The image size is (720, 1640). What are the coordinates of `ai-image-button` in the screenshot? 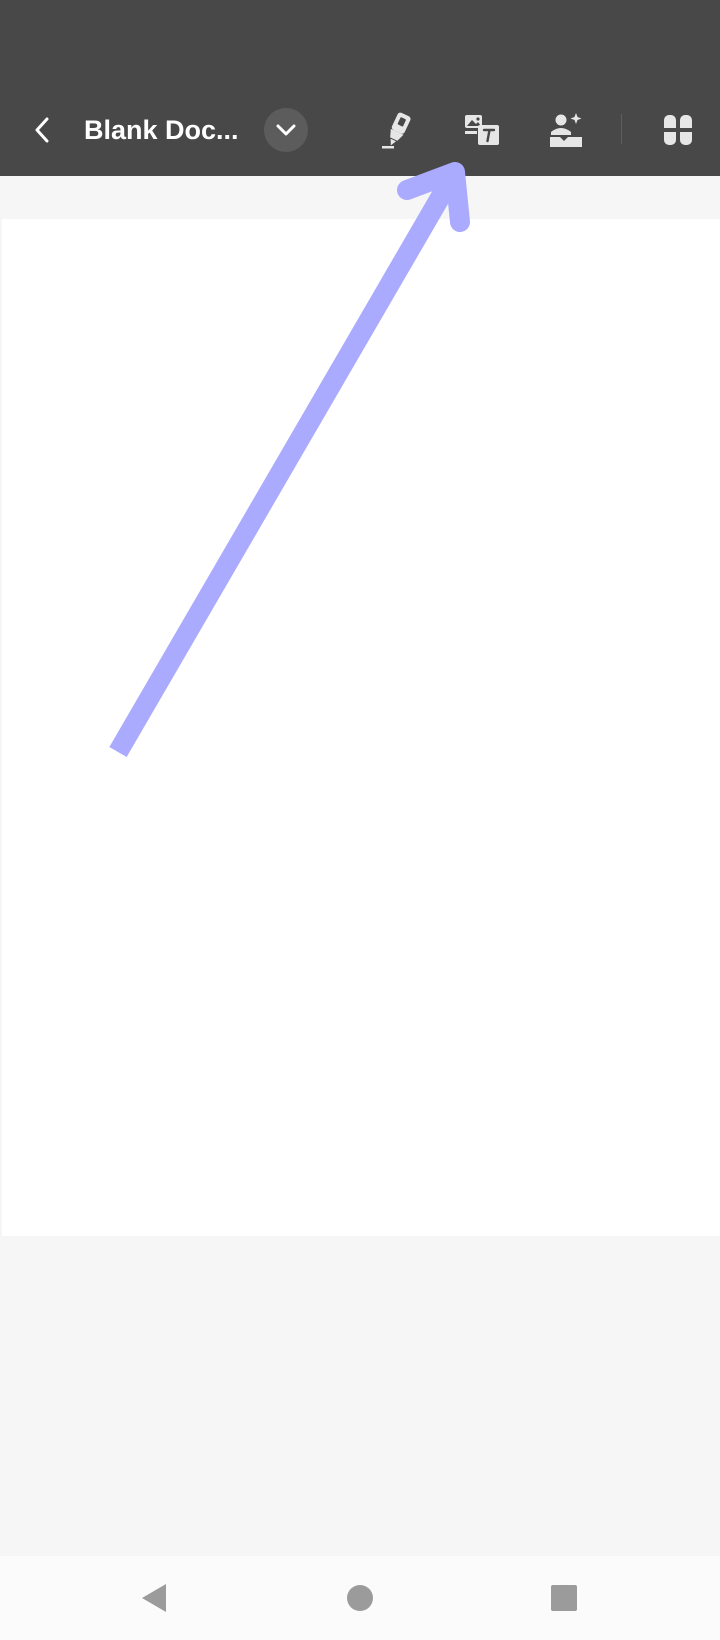 It's located at (566, 130).